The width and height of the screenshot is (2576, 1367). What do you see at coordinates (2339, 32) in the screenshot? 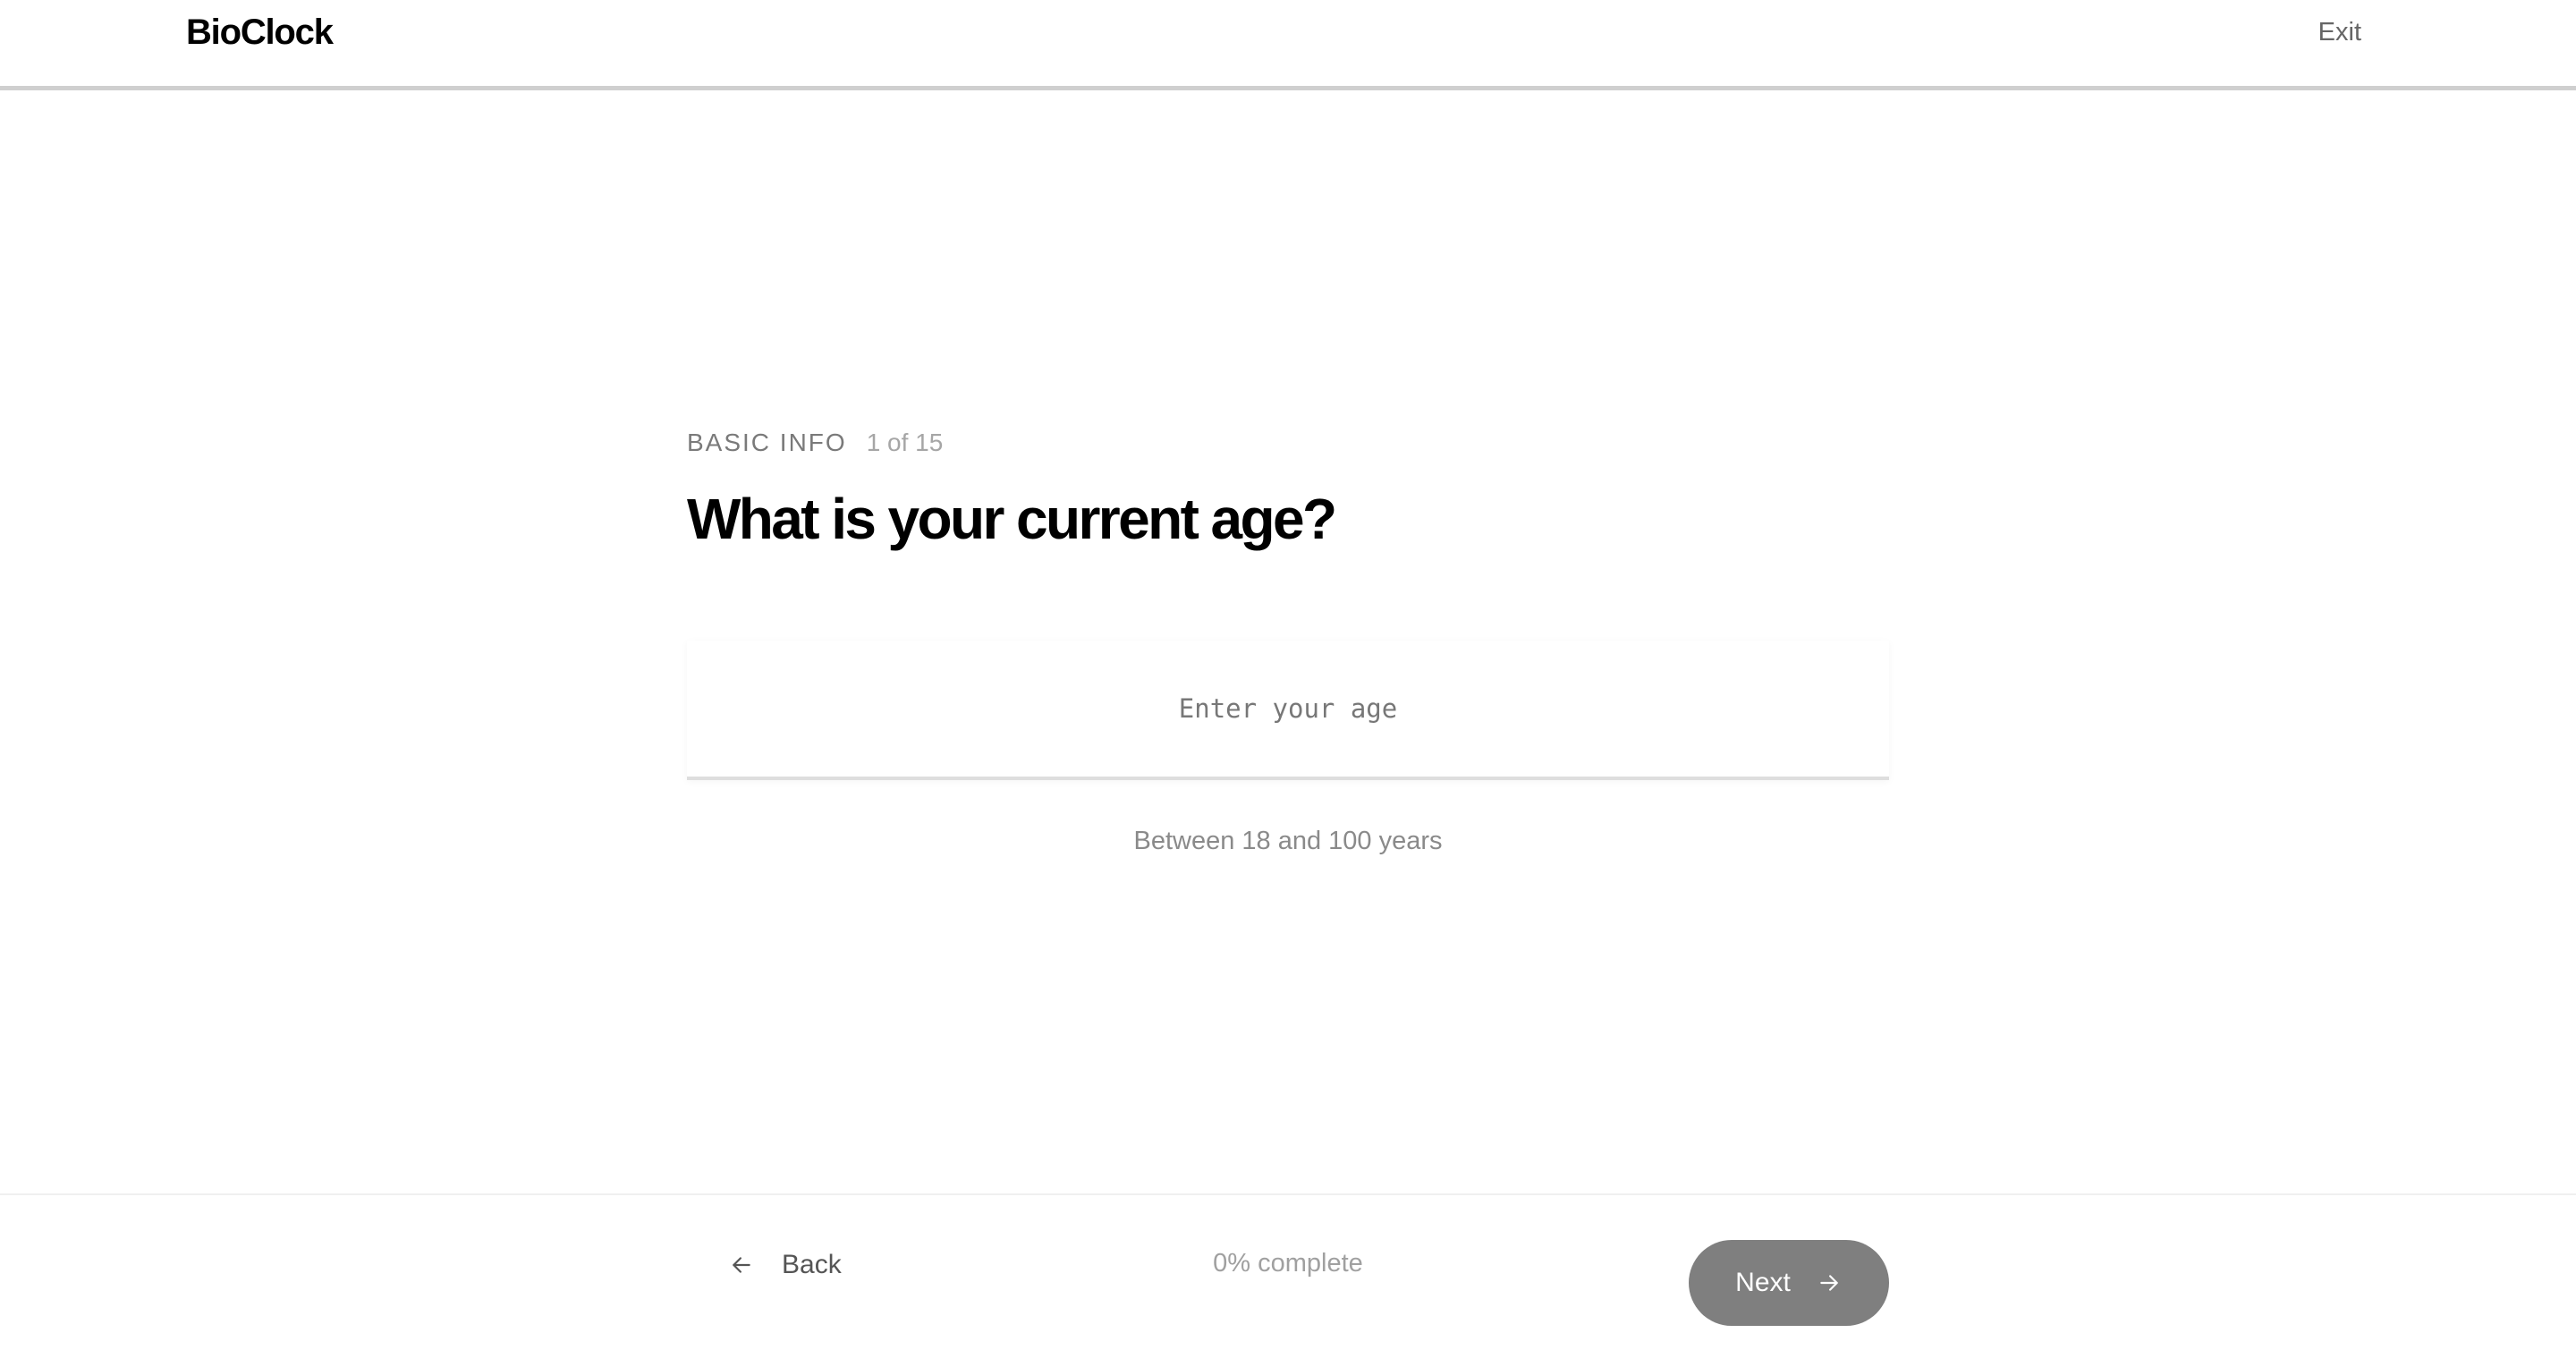
I see `exit-link: Exit` at bounding box center [2339, 32].